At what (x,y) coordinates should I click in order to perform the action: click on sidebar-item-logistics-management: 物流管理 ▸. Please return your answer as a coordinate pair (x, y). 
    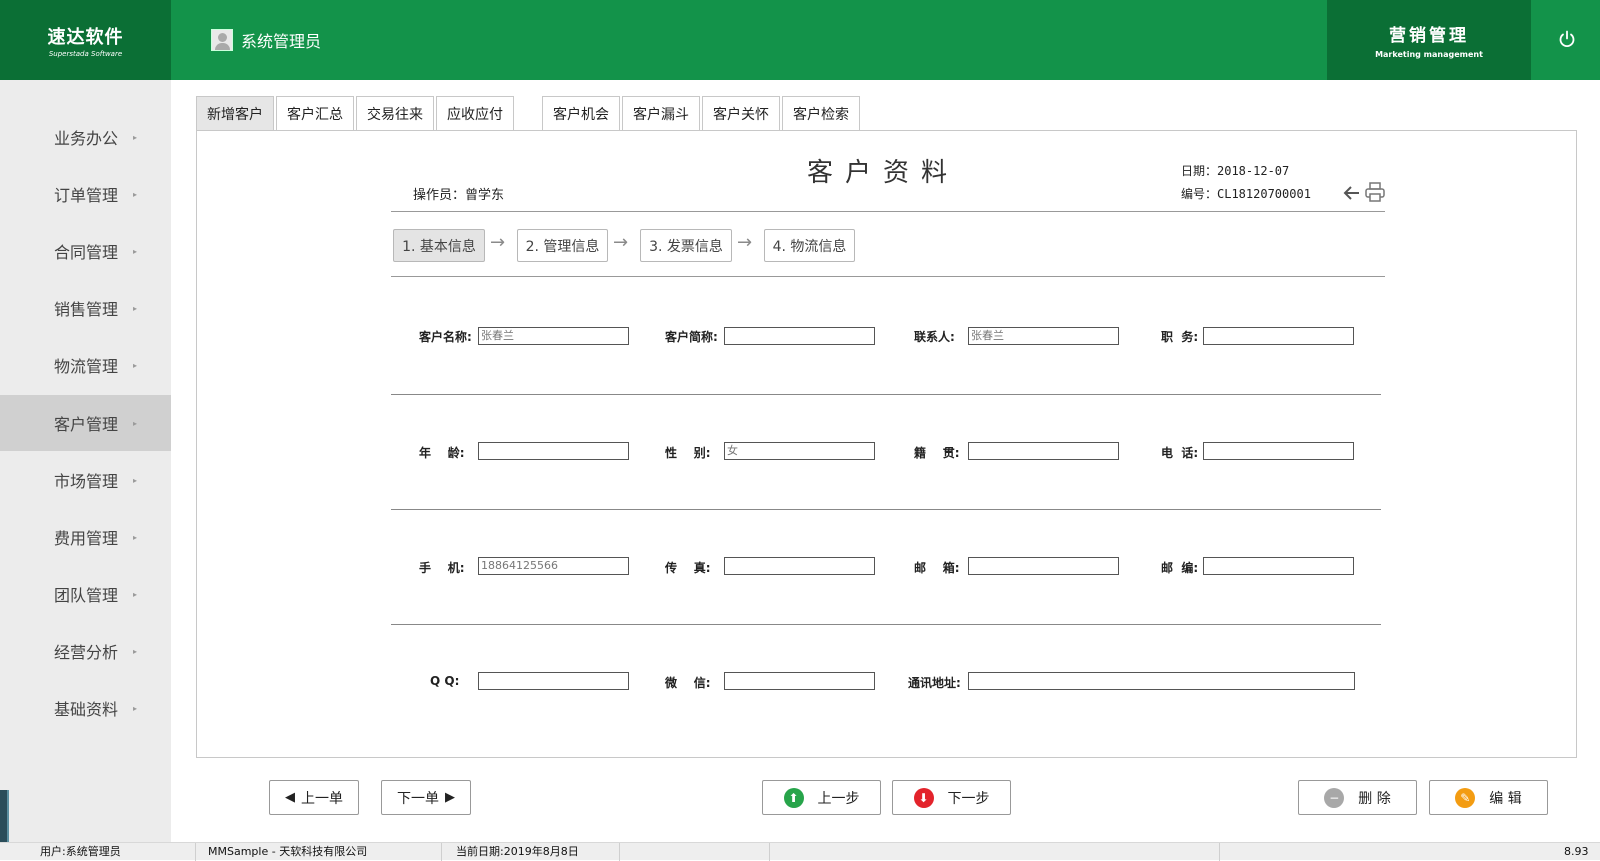
    Looking at the image, I should click on (85, 365).